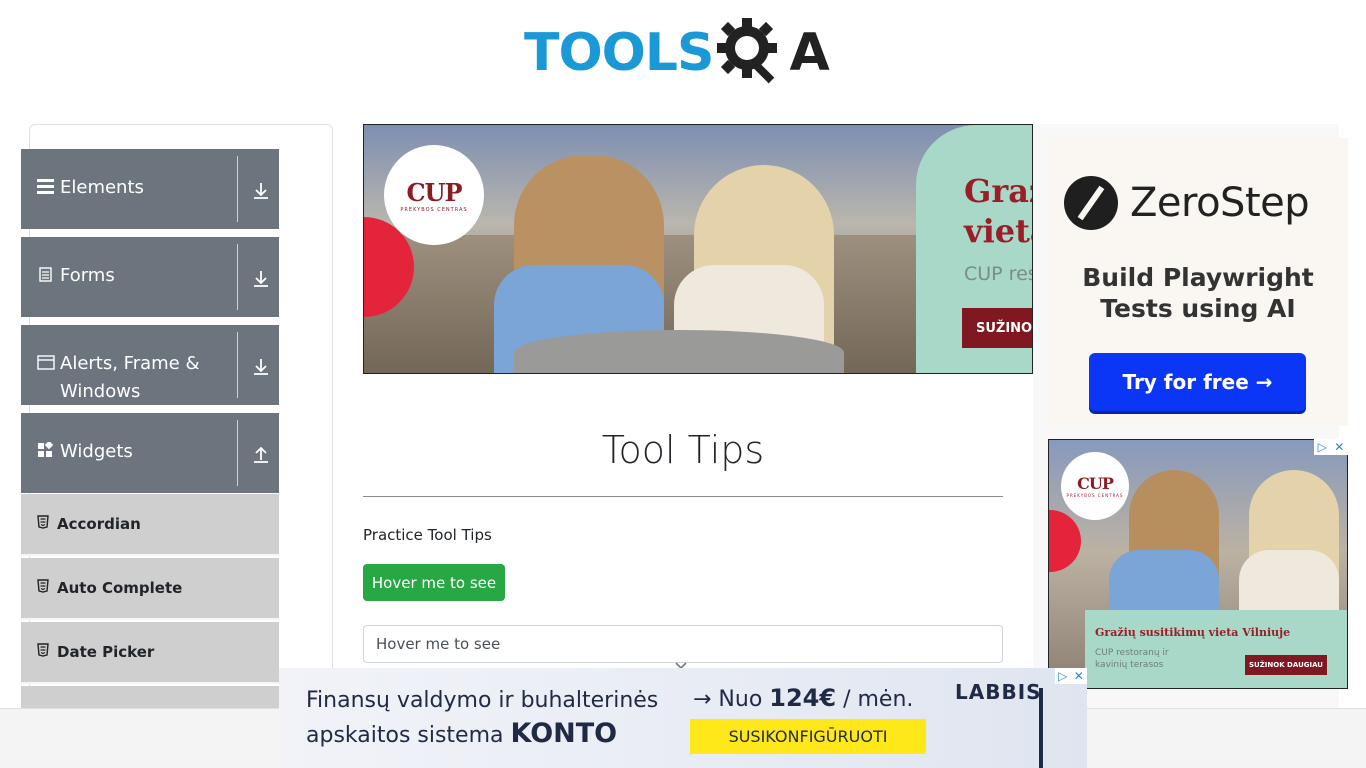 Image resolution: width=1366 pixels, height=768 pixels. What do you see at coordinates (1193, 632) in the screenshot?
I see `ad-headline: Gražių susitikimų vieta Vilniuje` at bounding box center [1193, 632].